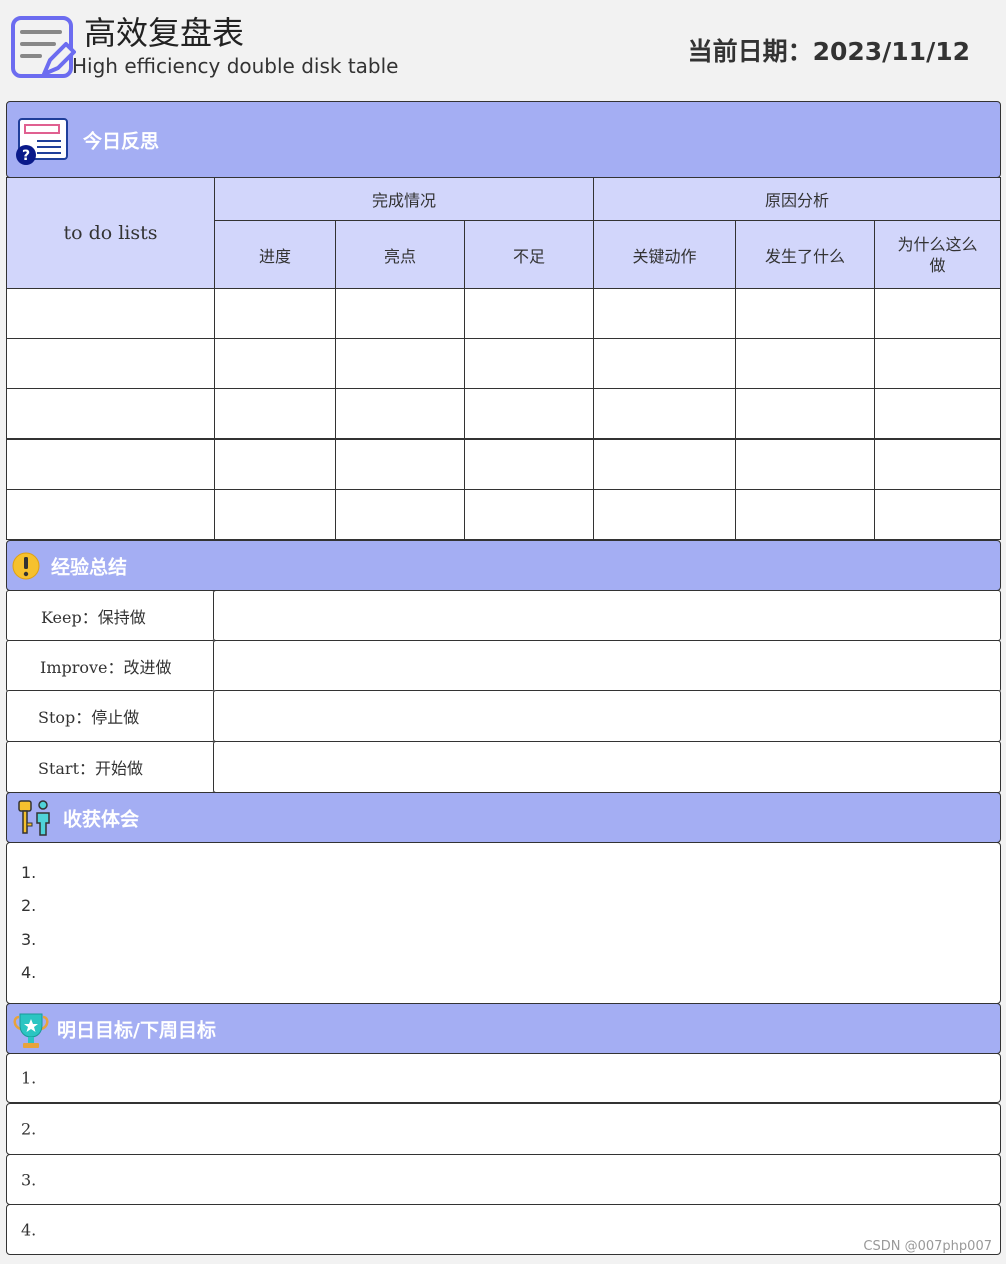 The width and height of the screenshot is (1006, 1264). Describe the element at coordinates (31, 1030) in the screenshot. I see `trophy-icon` at that location.